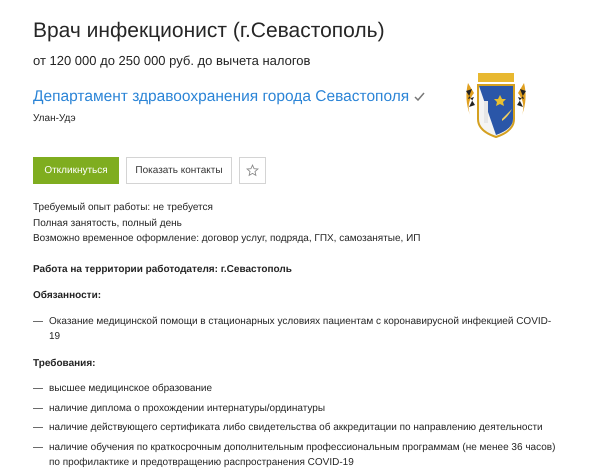 The image size is (600, 474). Describe the element at coordinates (187, 409) in the screenshot. I see `list-item-text: наличие диплома о прохождении интернатуры/ординатуры` at that location.